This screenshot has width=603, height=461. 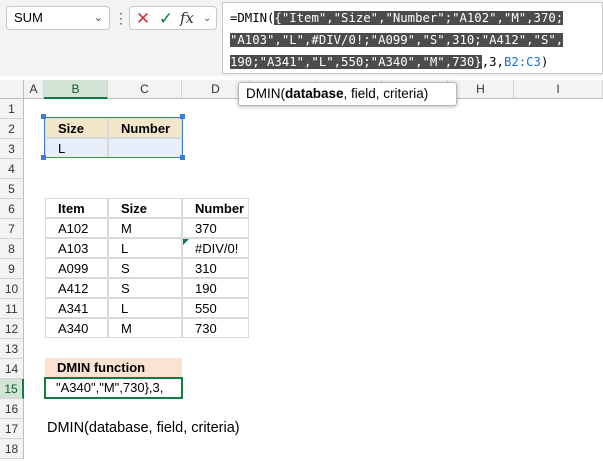 I want to click on table-cell: A099, so click(x=76, y=268).